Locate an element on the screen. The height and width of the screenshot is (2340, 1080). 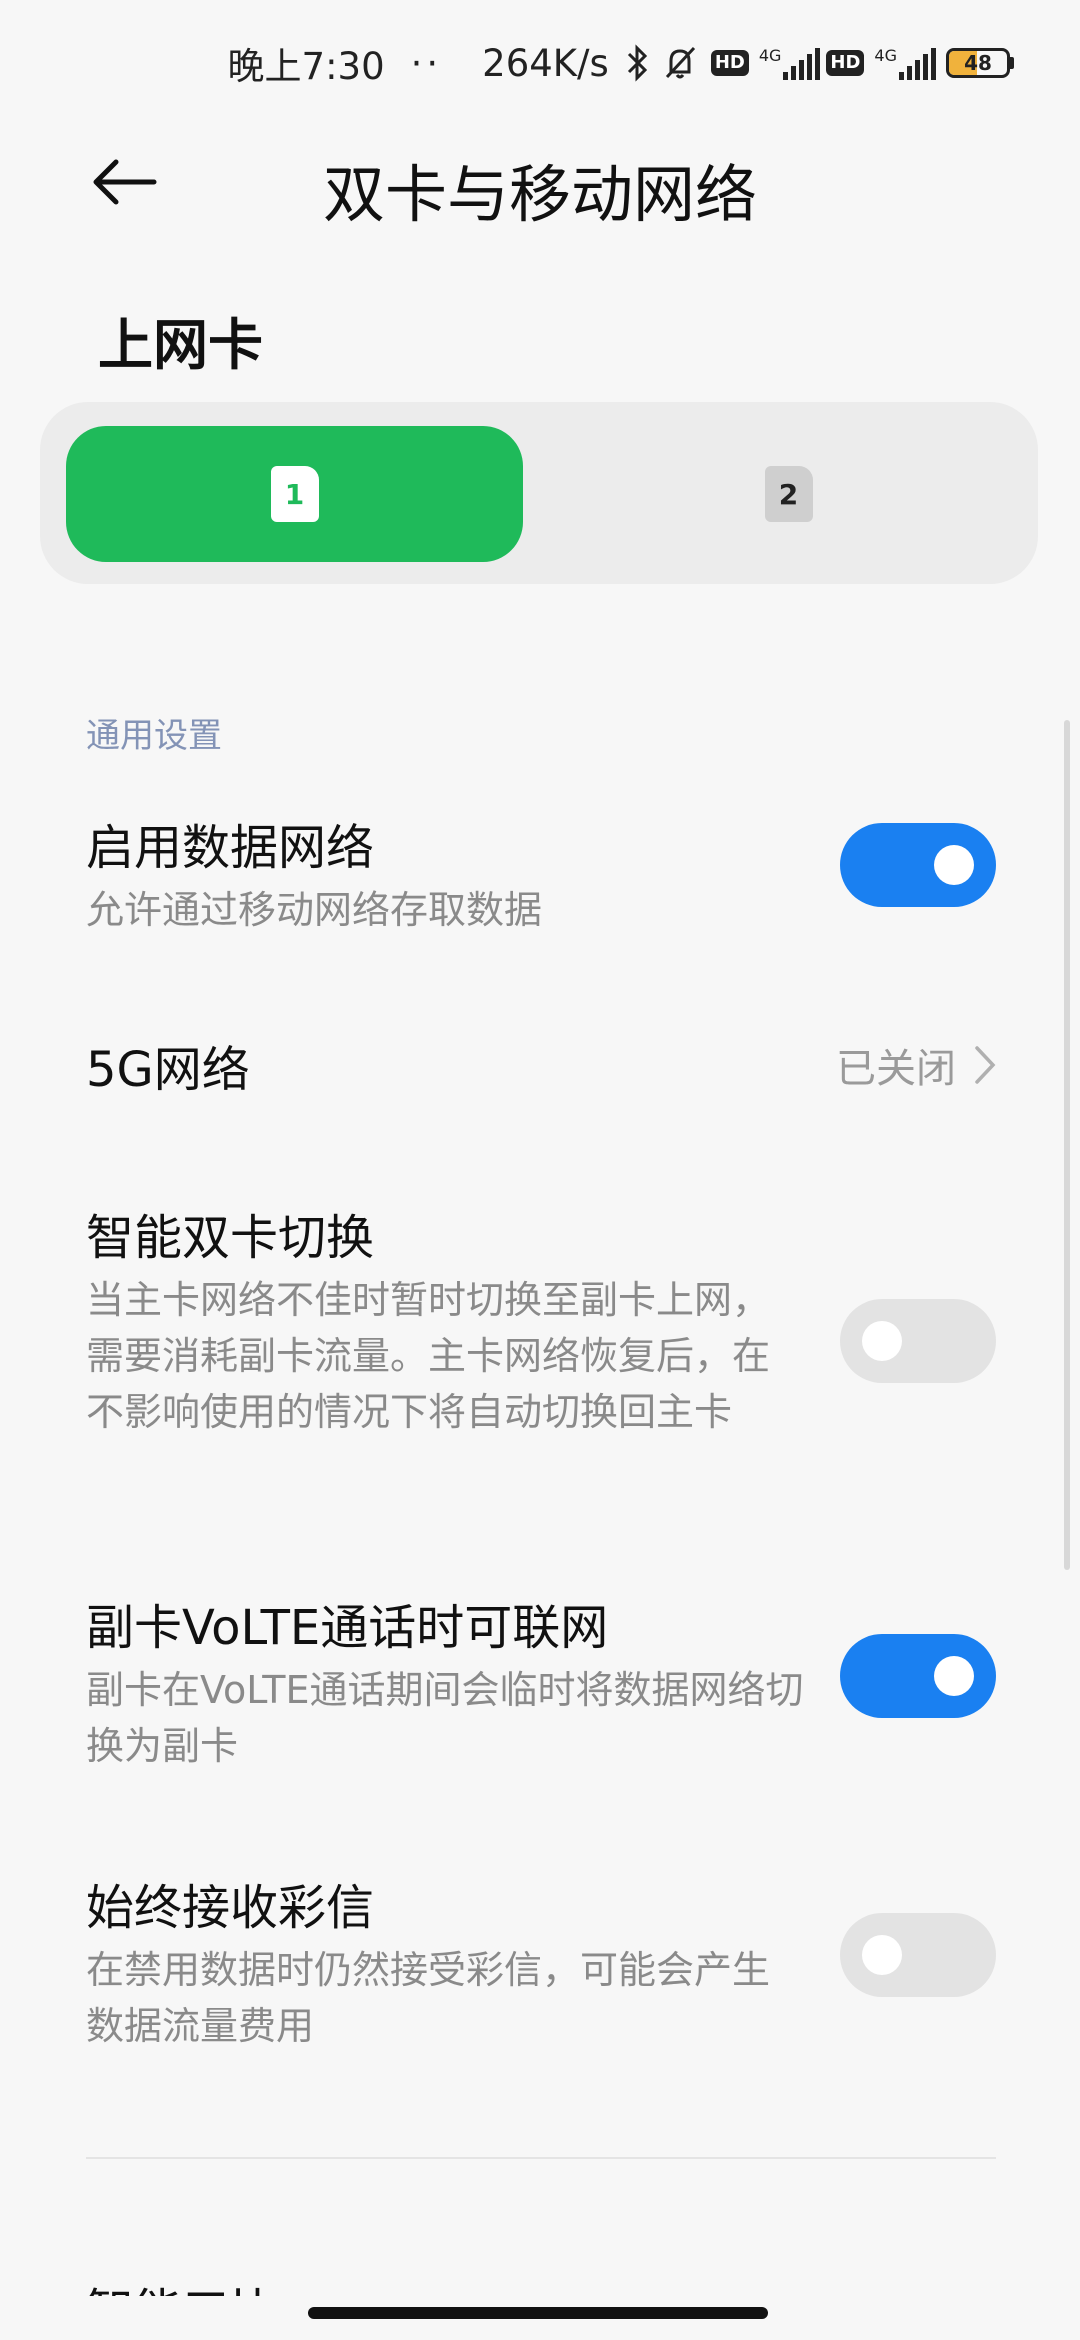
network-type-2: 4G is located at coordinates (885, 55).